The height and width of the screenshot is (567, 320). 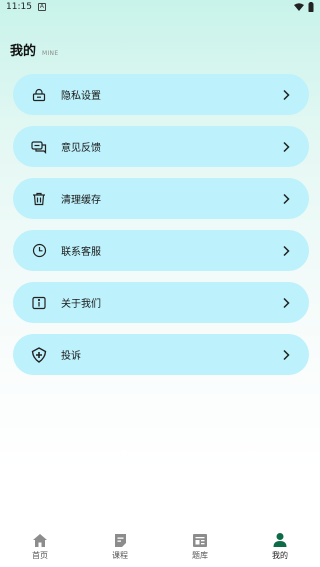 I want to click on wifi-icon, so click(x=299, y=7).